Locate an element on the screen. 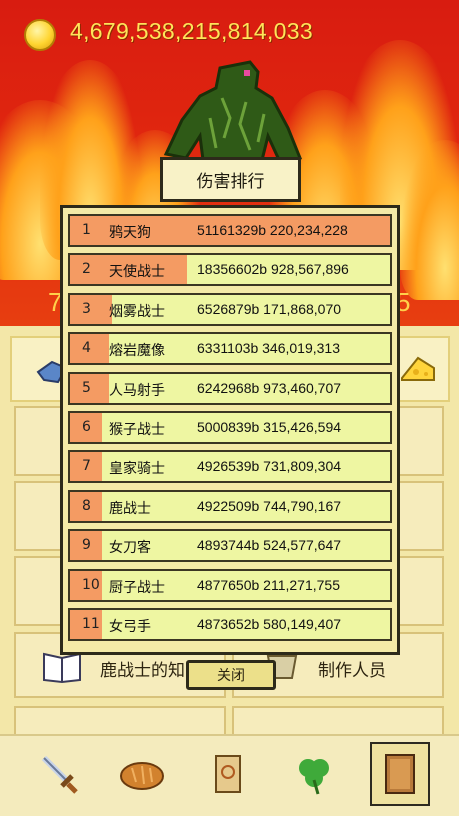  damage-value: 4893744b 524,577,647 is located at coordinates (269, 545).